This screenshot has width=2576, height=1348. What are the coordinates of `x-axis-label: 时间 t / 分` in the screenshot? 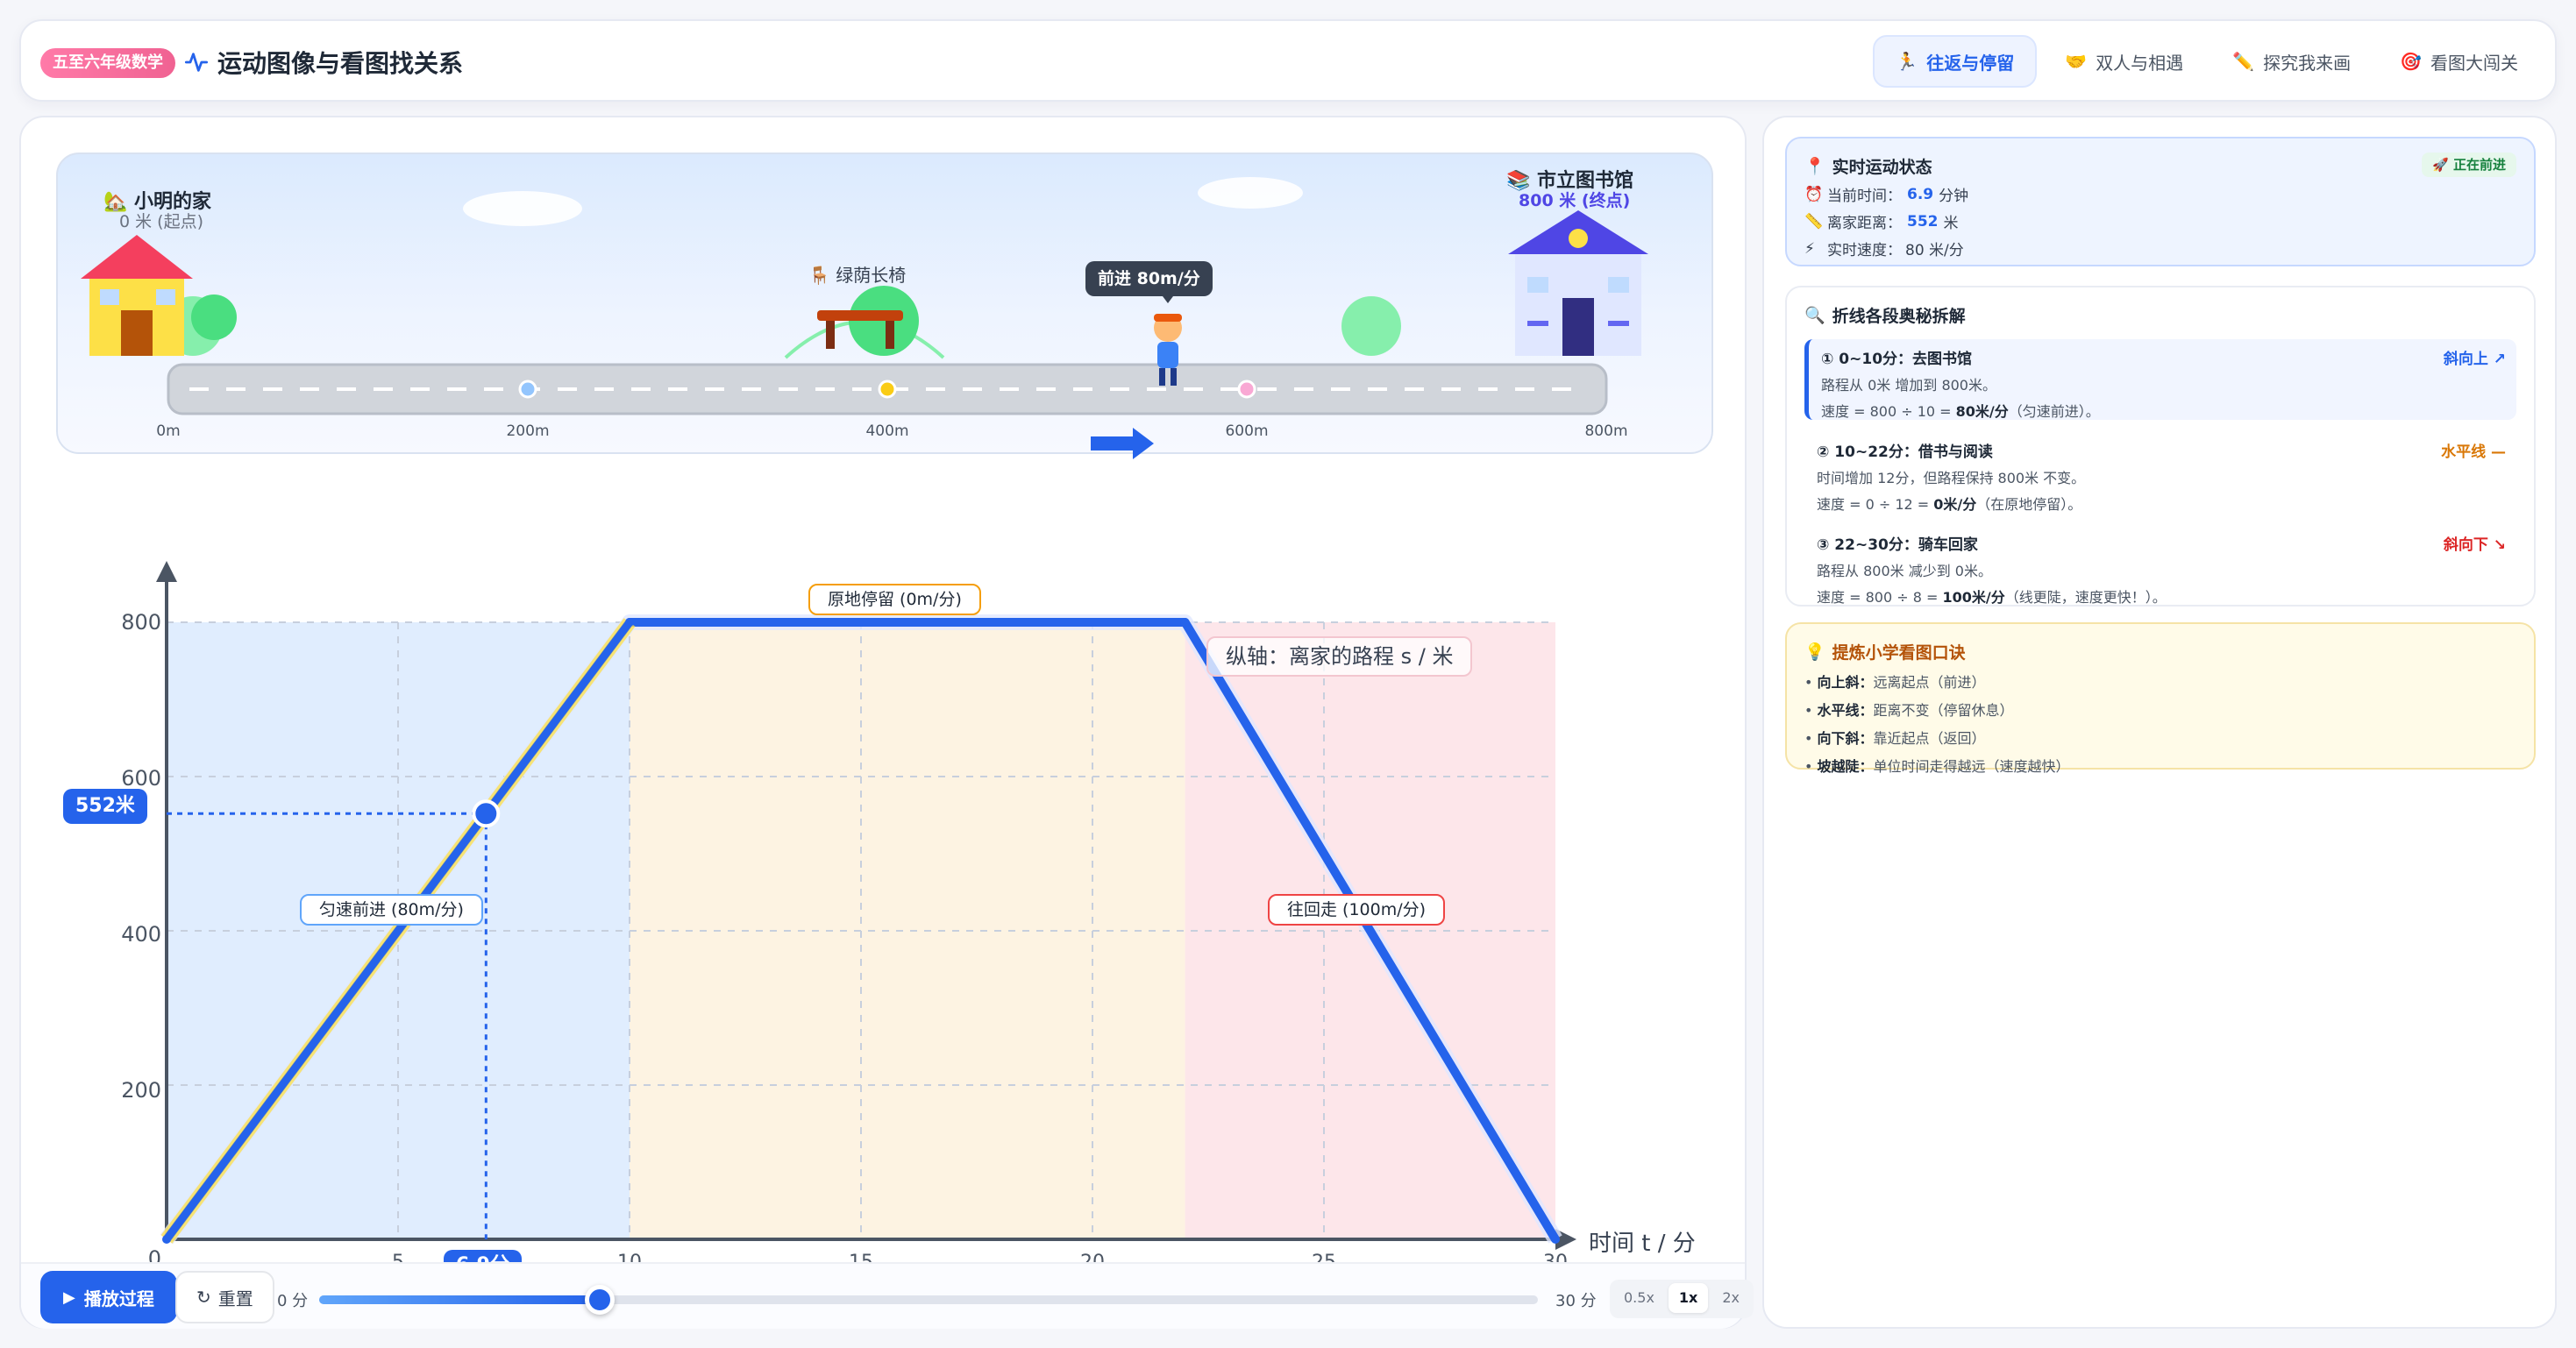 It's located at (1642, 1244).